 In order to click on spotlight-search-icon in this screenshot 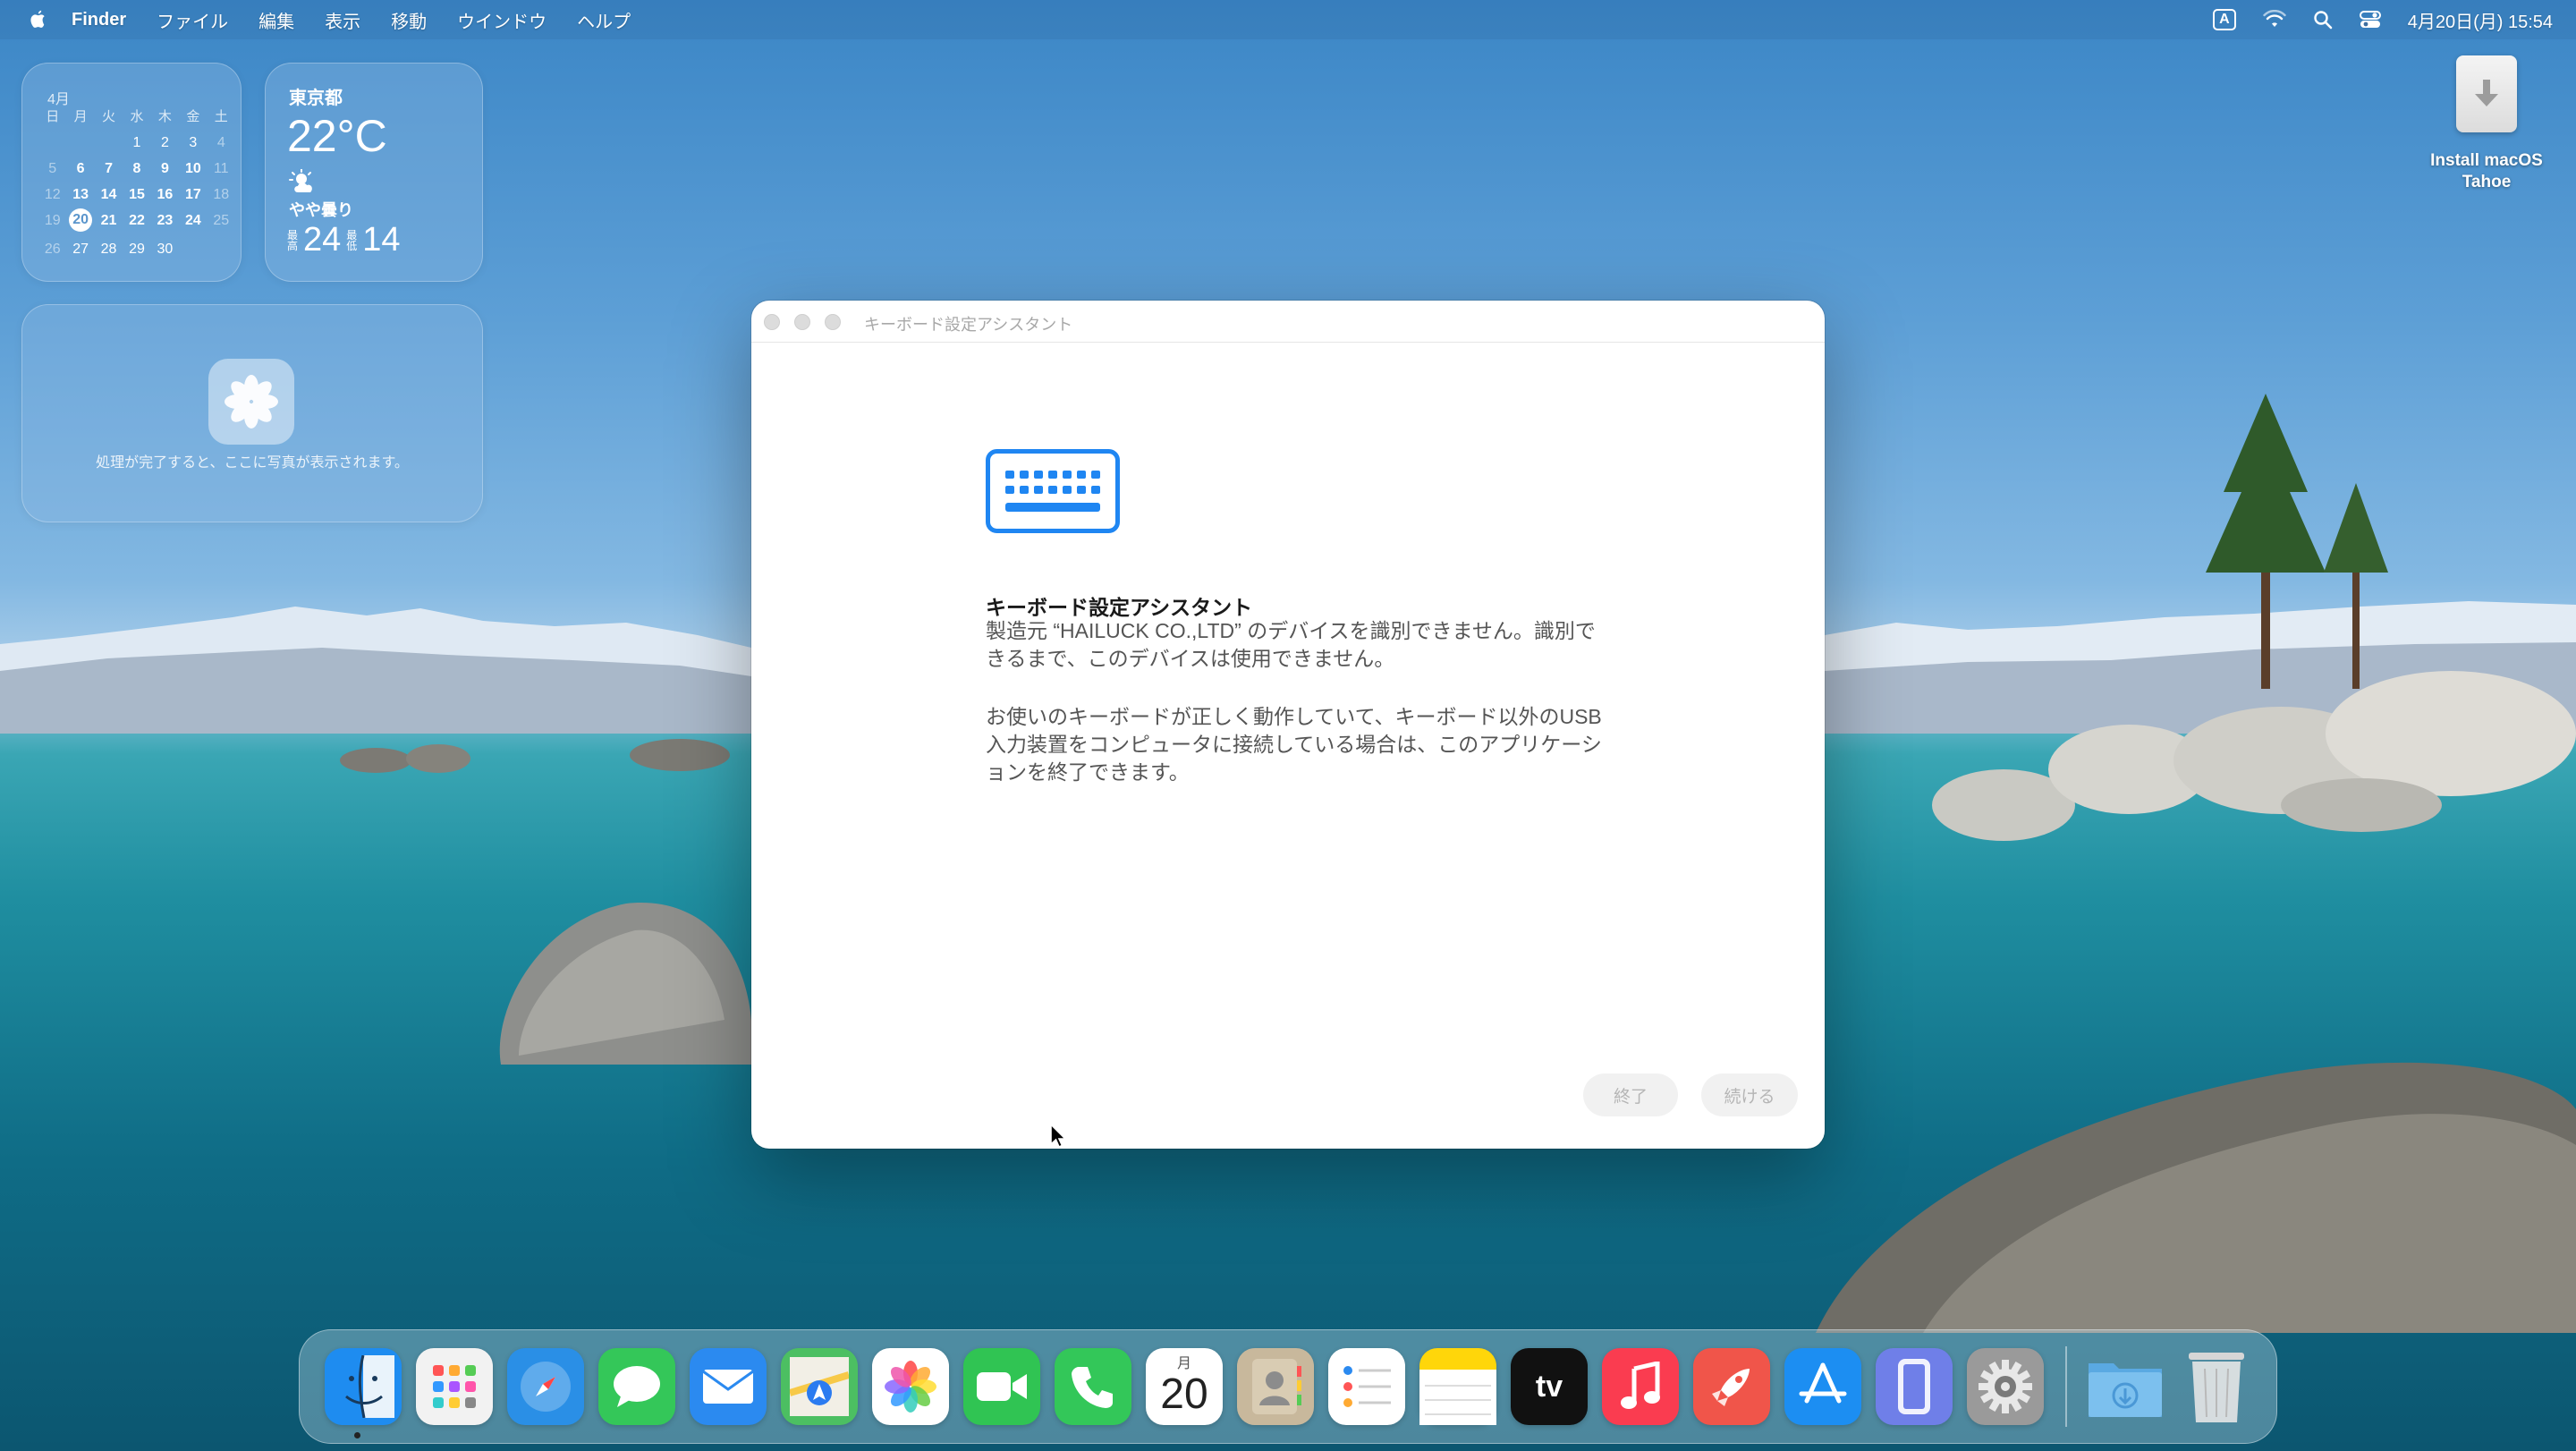, I will do `click(2323, 20)`.